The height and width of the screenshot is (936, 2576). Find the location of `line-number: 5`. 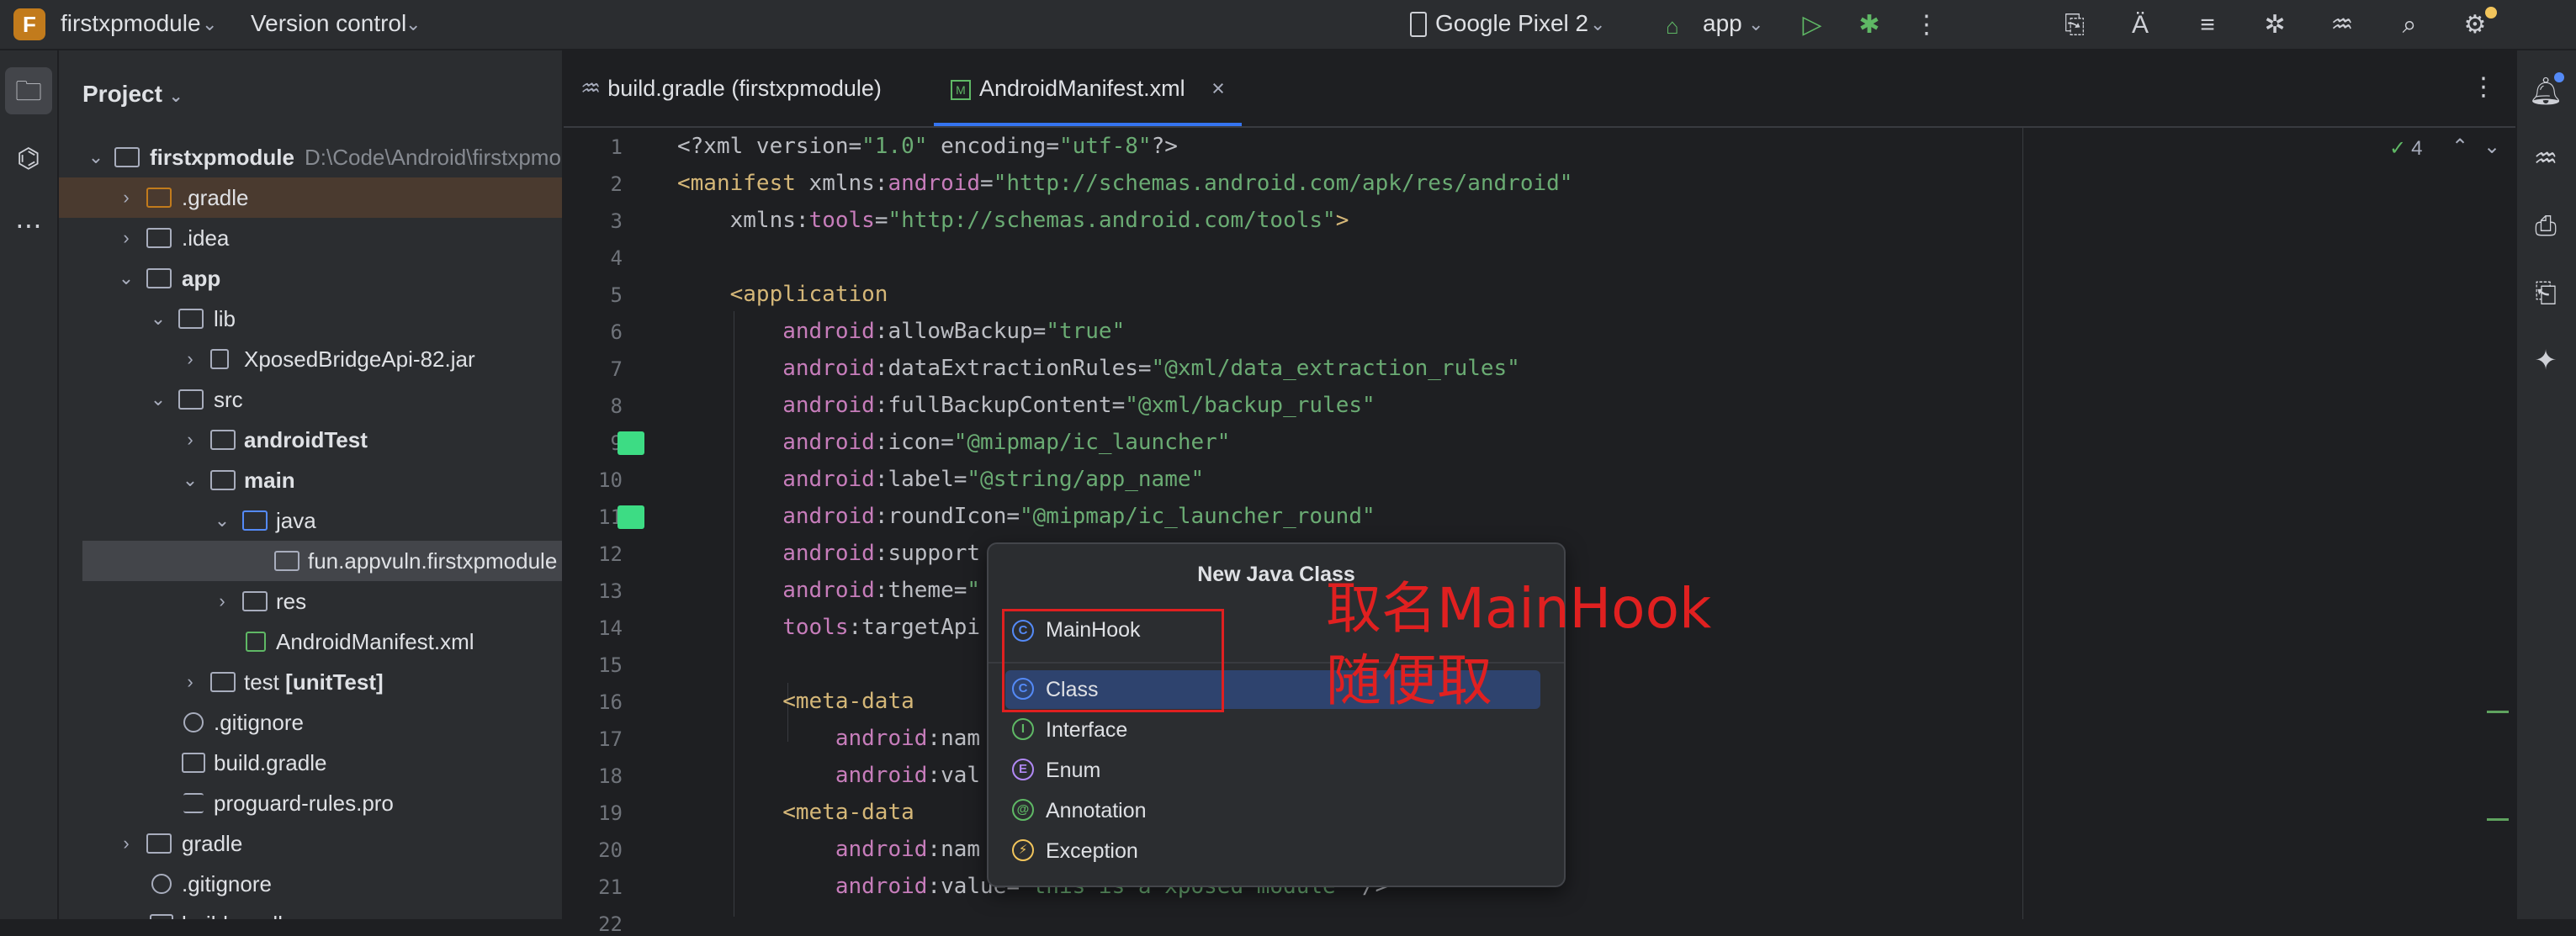

line-number: 5 is located at coordinates (616, 295).